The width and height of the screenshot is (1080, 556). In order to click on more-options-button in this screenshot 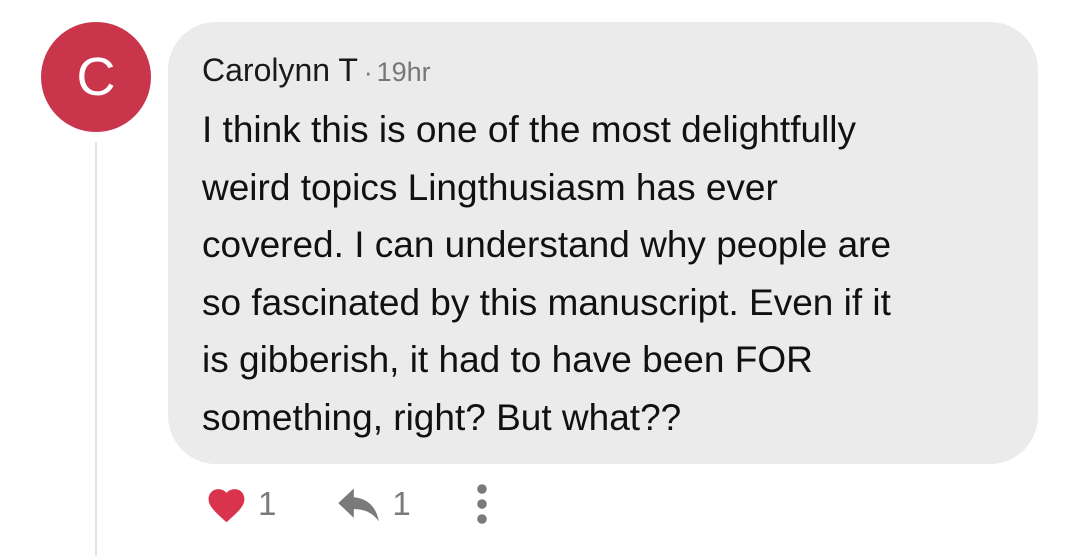, I will do `click(482, 504)`.